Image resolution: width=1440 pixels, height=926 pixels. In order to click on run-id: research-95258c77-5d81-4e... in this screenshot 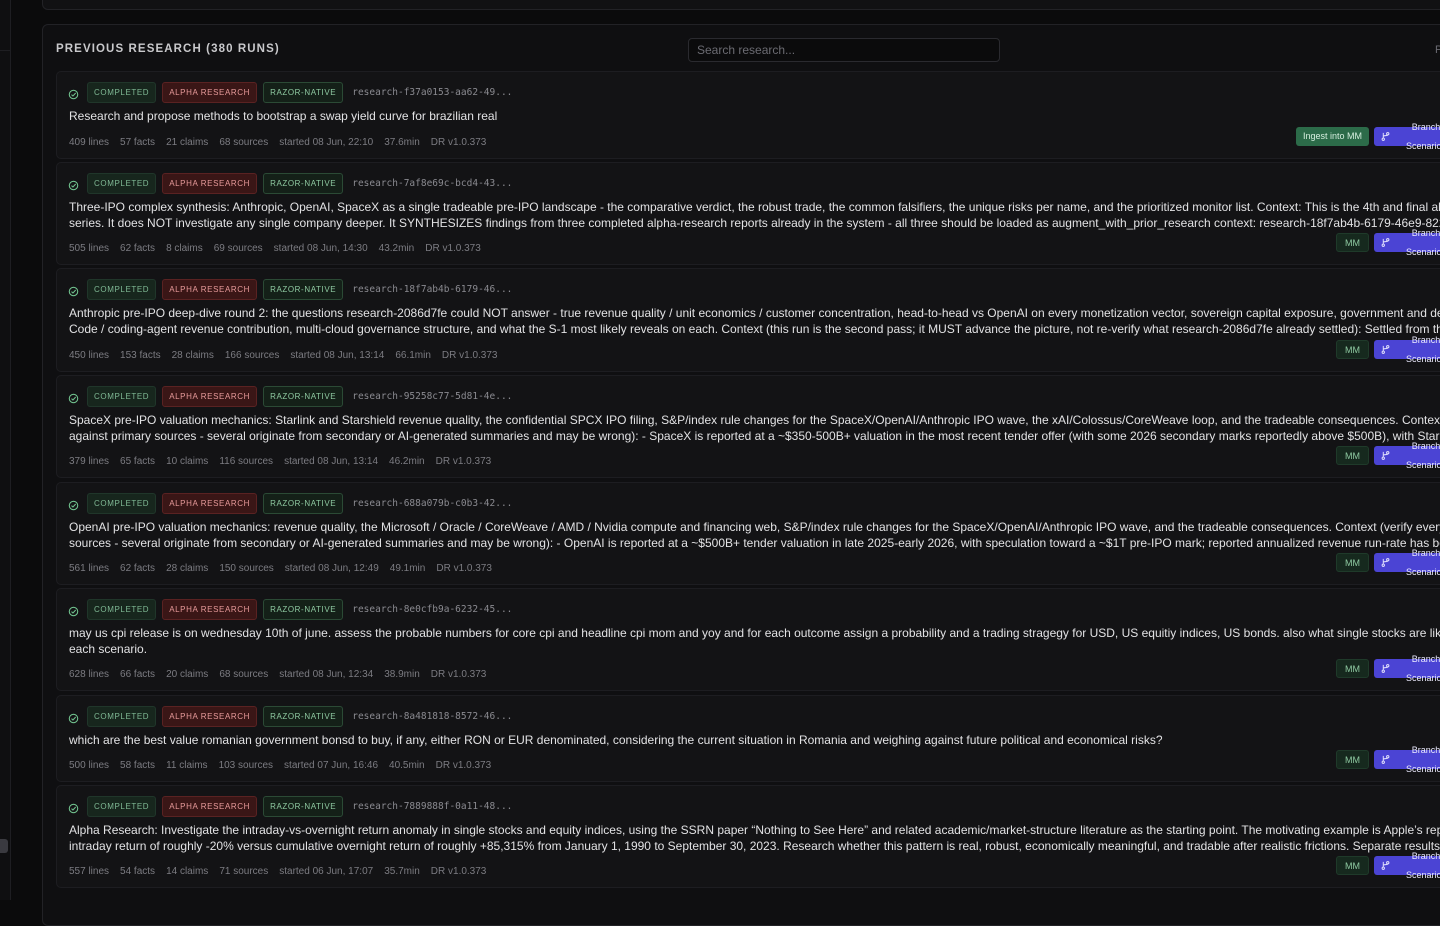, I will do `click(432, 396)`.